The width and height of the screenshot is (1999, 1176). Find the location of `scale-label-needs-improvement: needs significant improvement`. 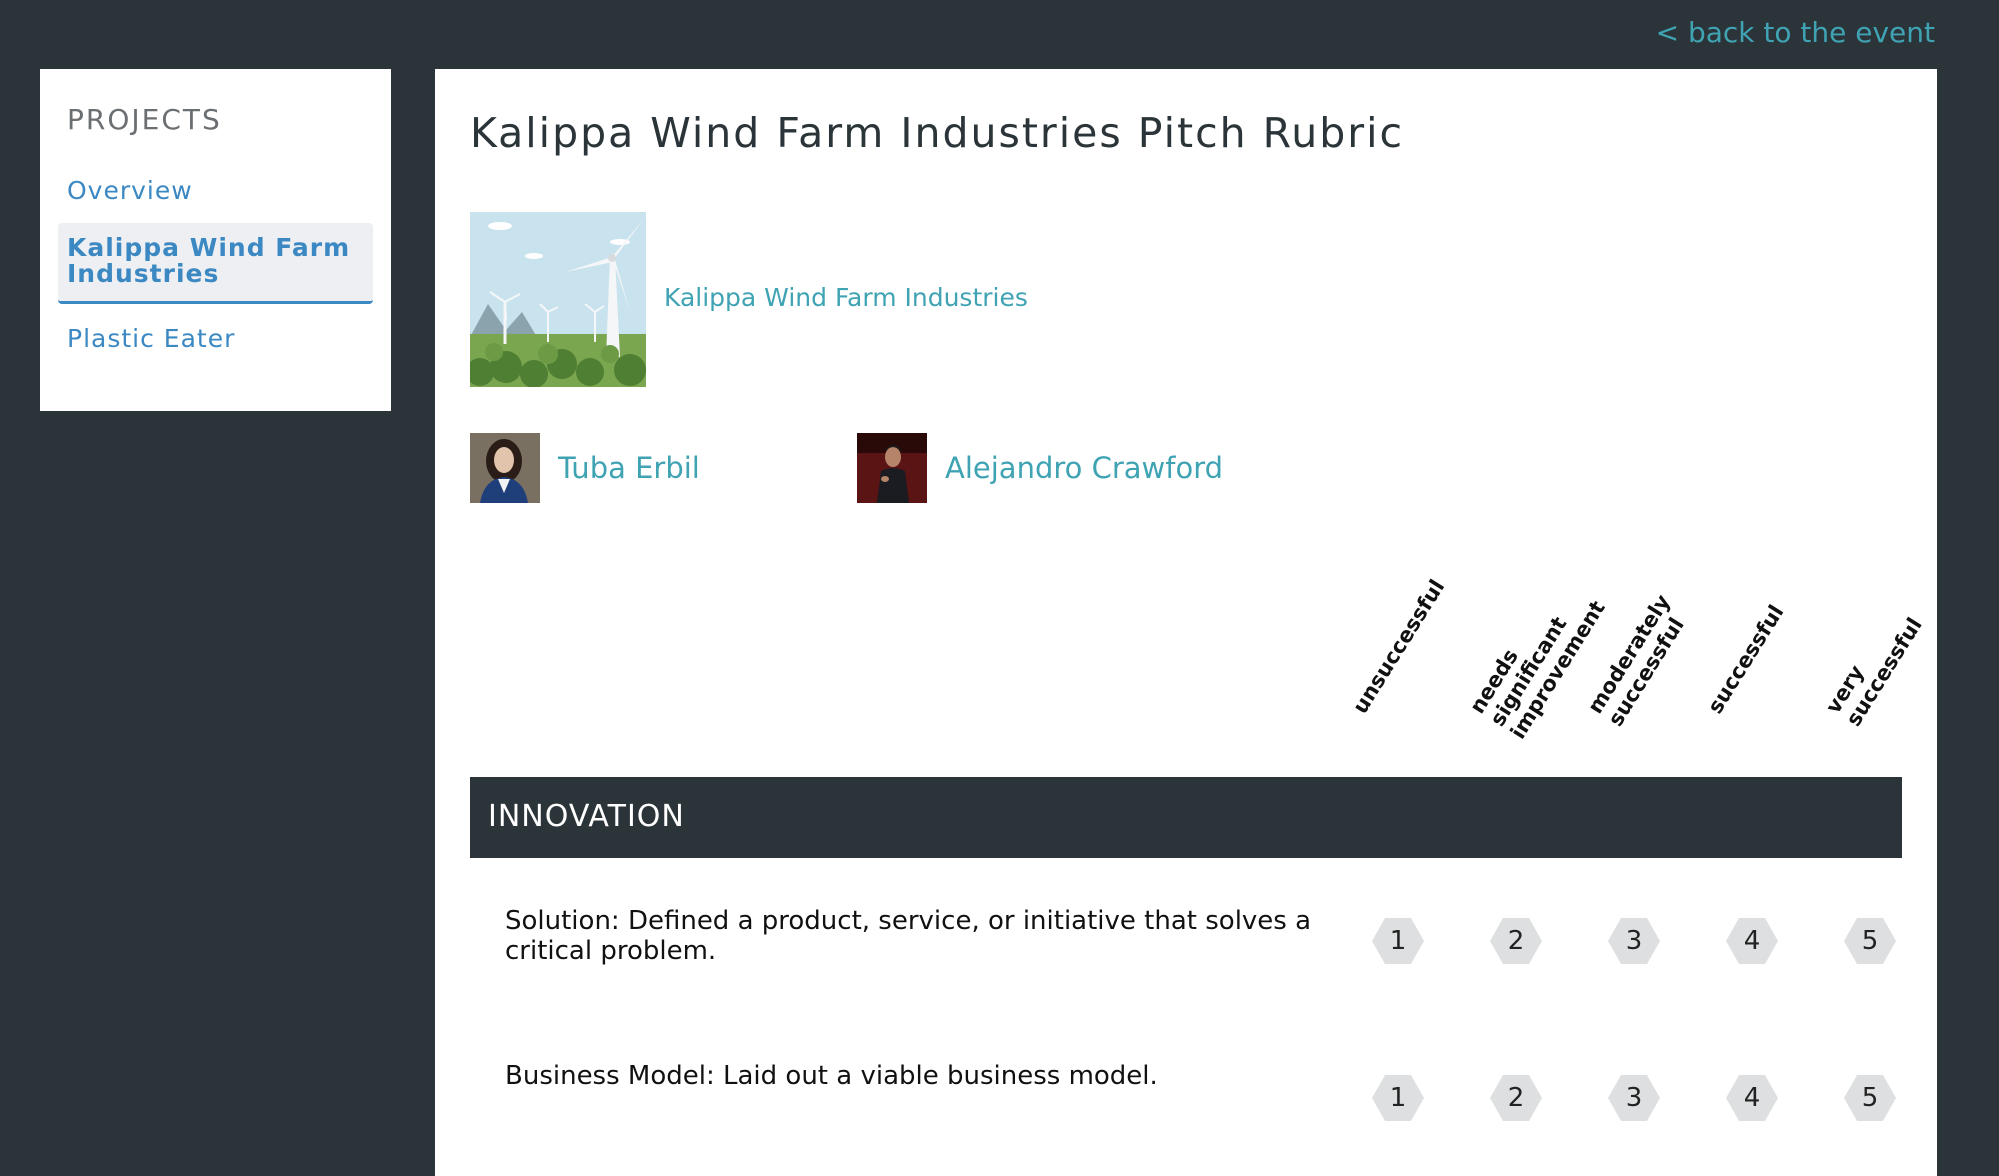

scale-label-needs-improvement: needs significant improvement is located at coordinates (1538, 670).